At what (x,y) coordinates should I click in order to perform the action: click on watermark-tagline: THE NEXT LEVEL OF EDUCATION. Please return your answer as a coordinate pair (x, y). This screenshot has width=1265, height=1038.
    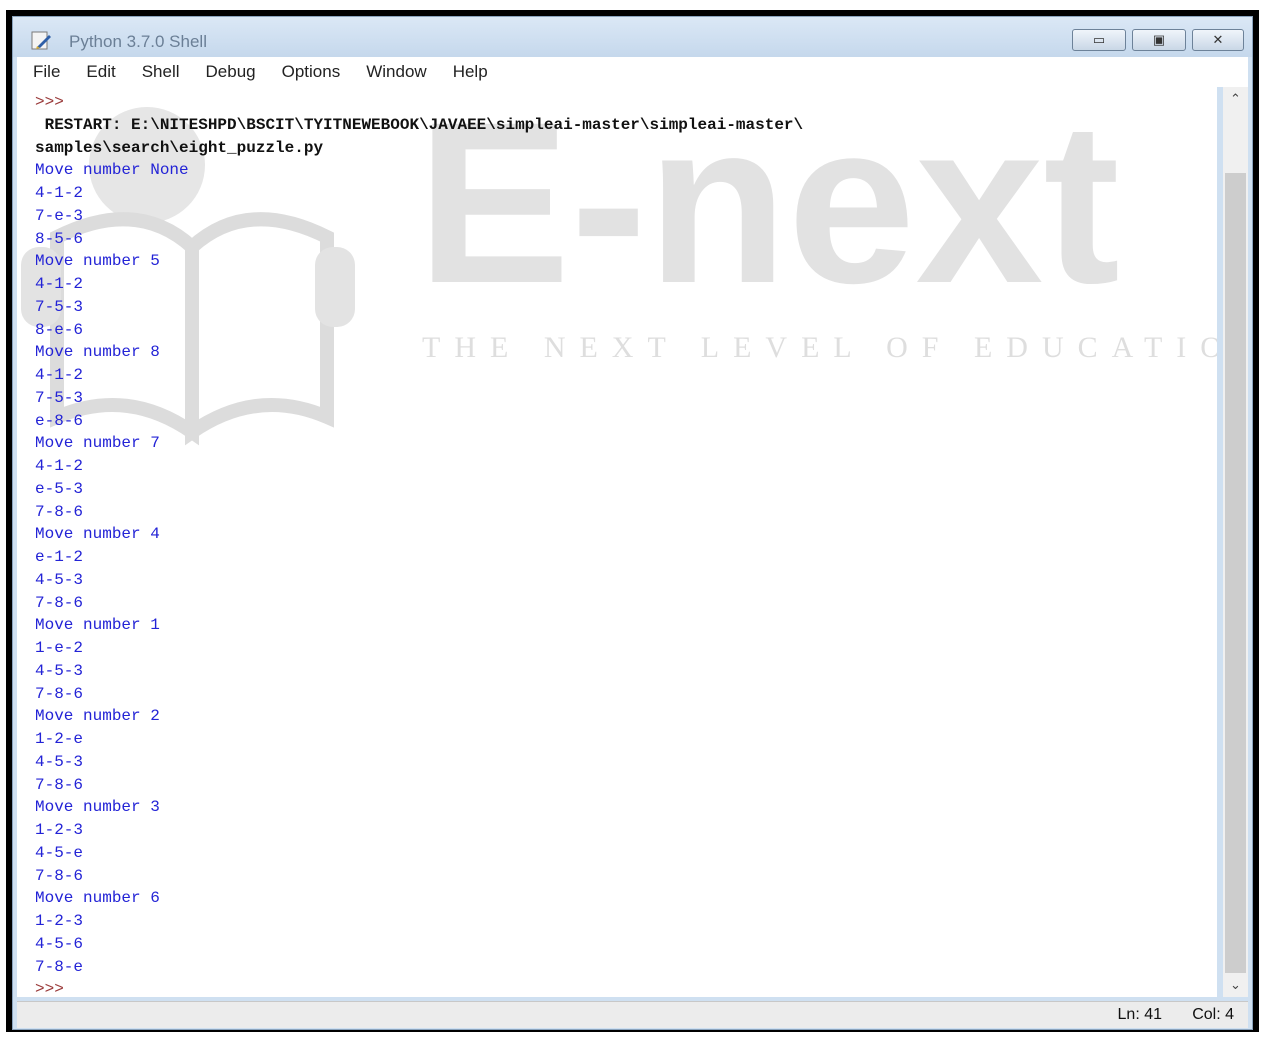
    Looking at the image, I should click on (819, 347).